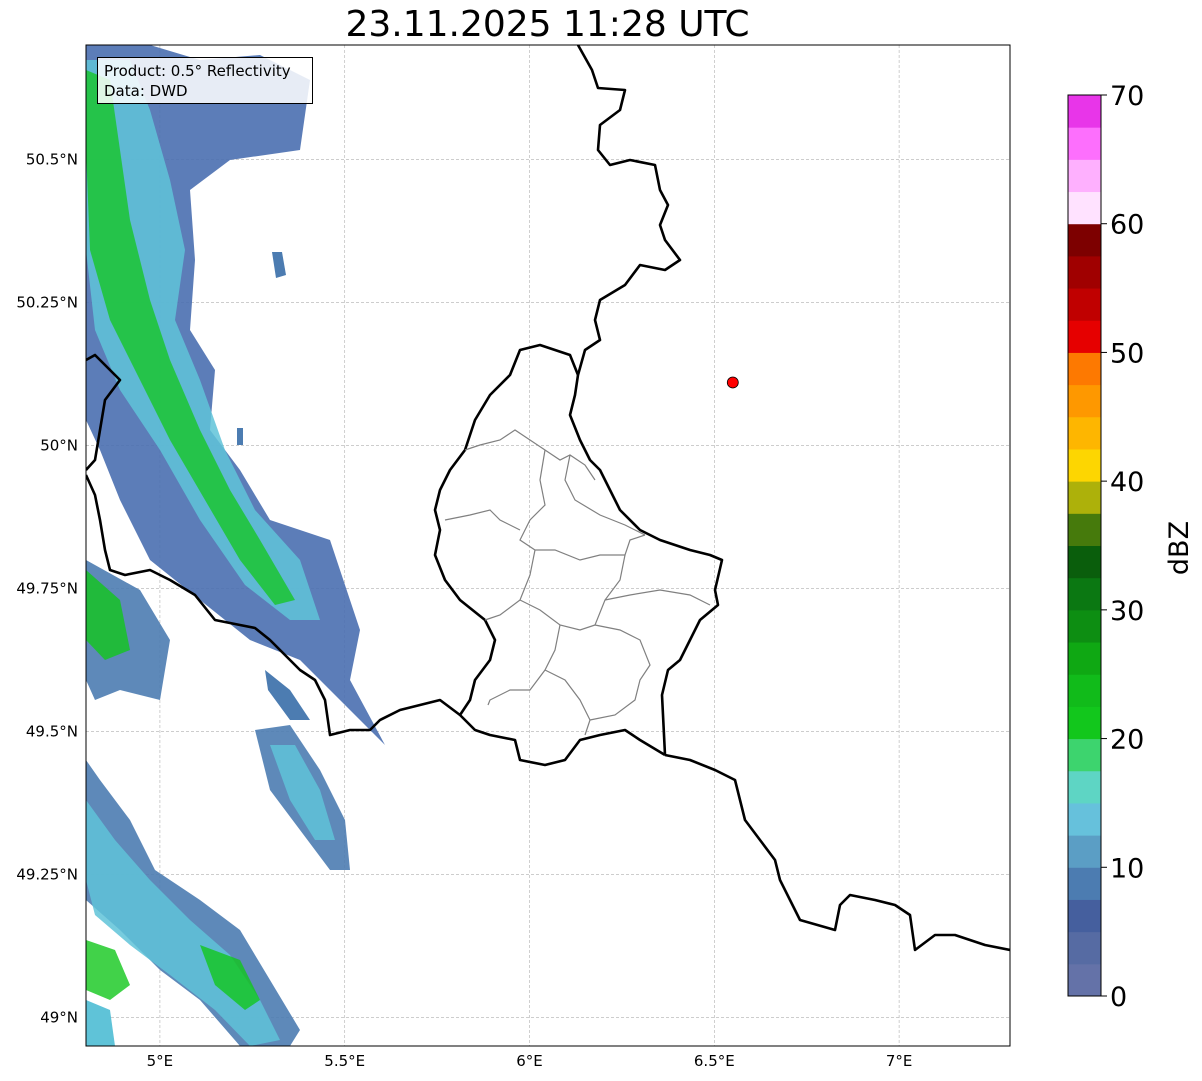  Describe the element at coordinates (1179, 548) in the screenshot. I see `colorbar-label: dBZ` at that location.